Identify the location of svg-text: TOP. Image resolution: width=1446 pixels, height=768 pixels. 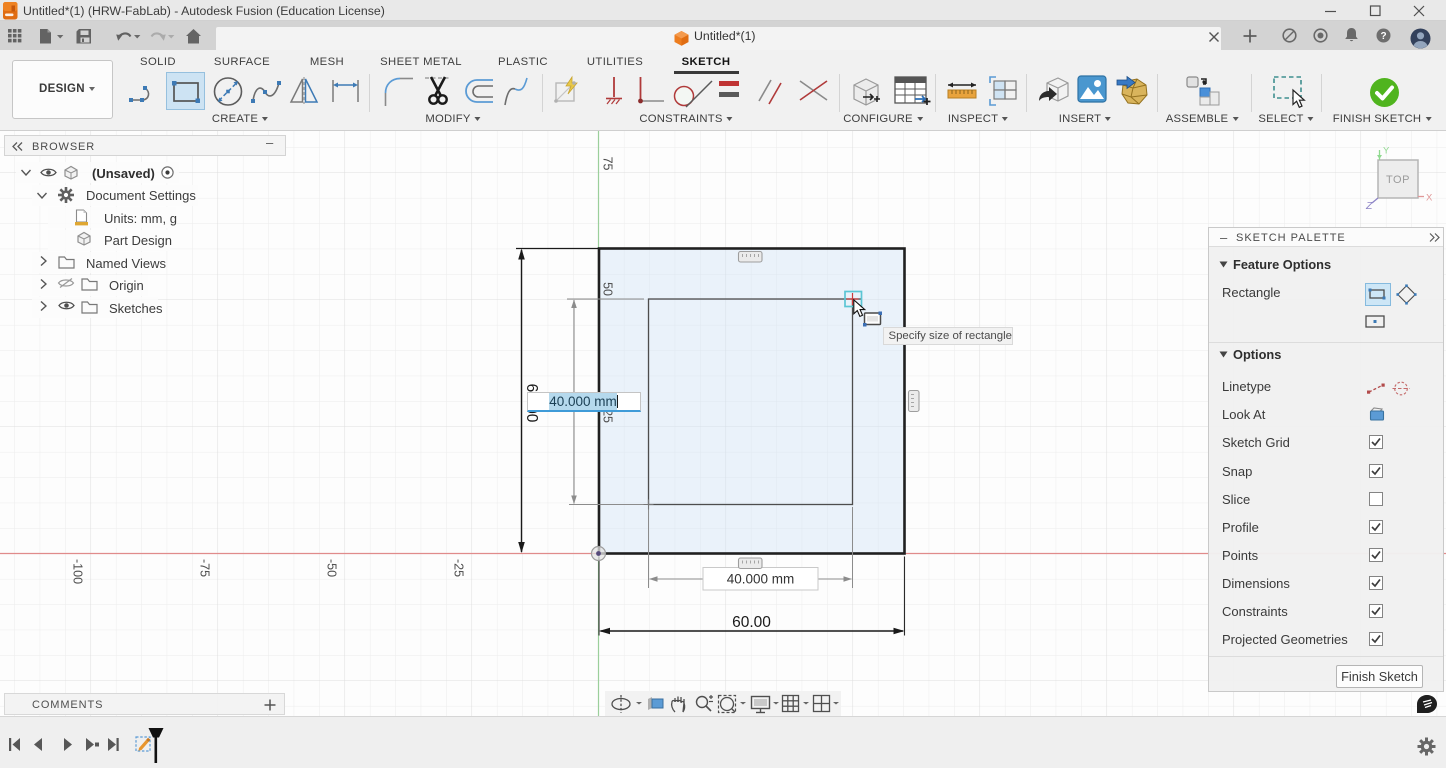
(1398, 180).